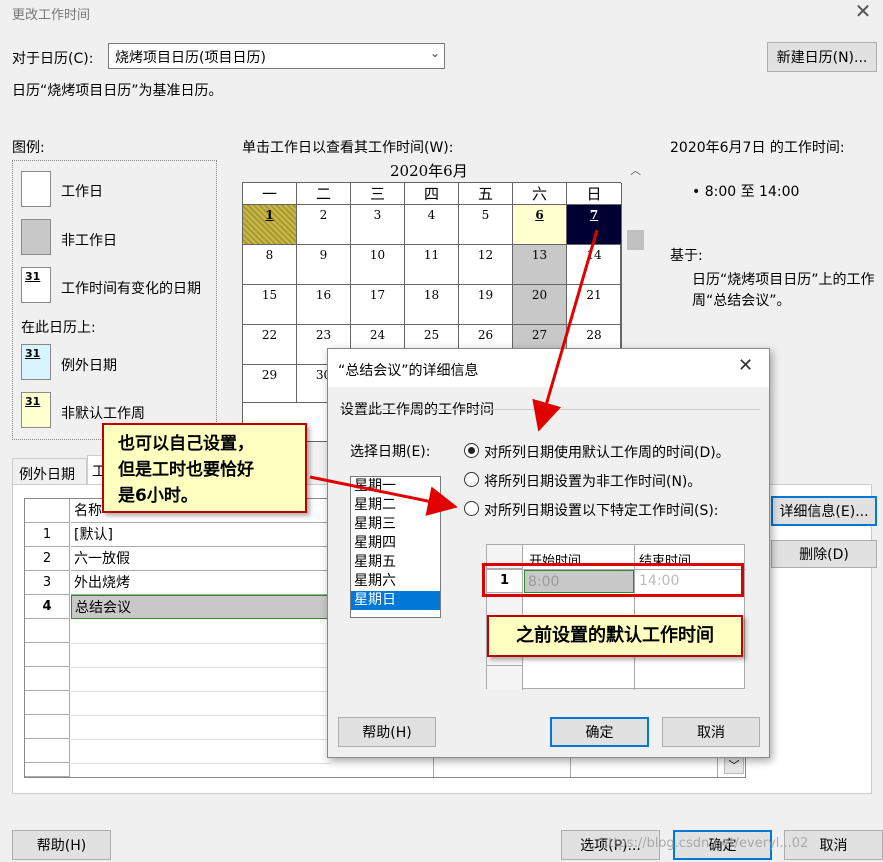 This screenshot has height=862, width=883. I want to click on arrow-to-specific-option, so click(383, 495).